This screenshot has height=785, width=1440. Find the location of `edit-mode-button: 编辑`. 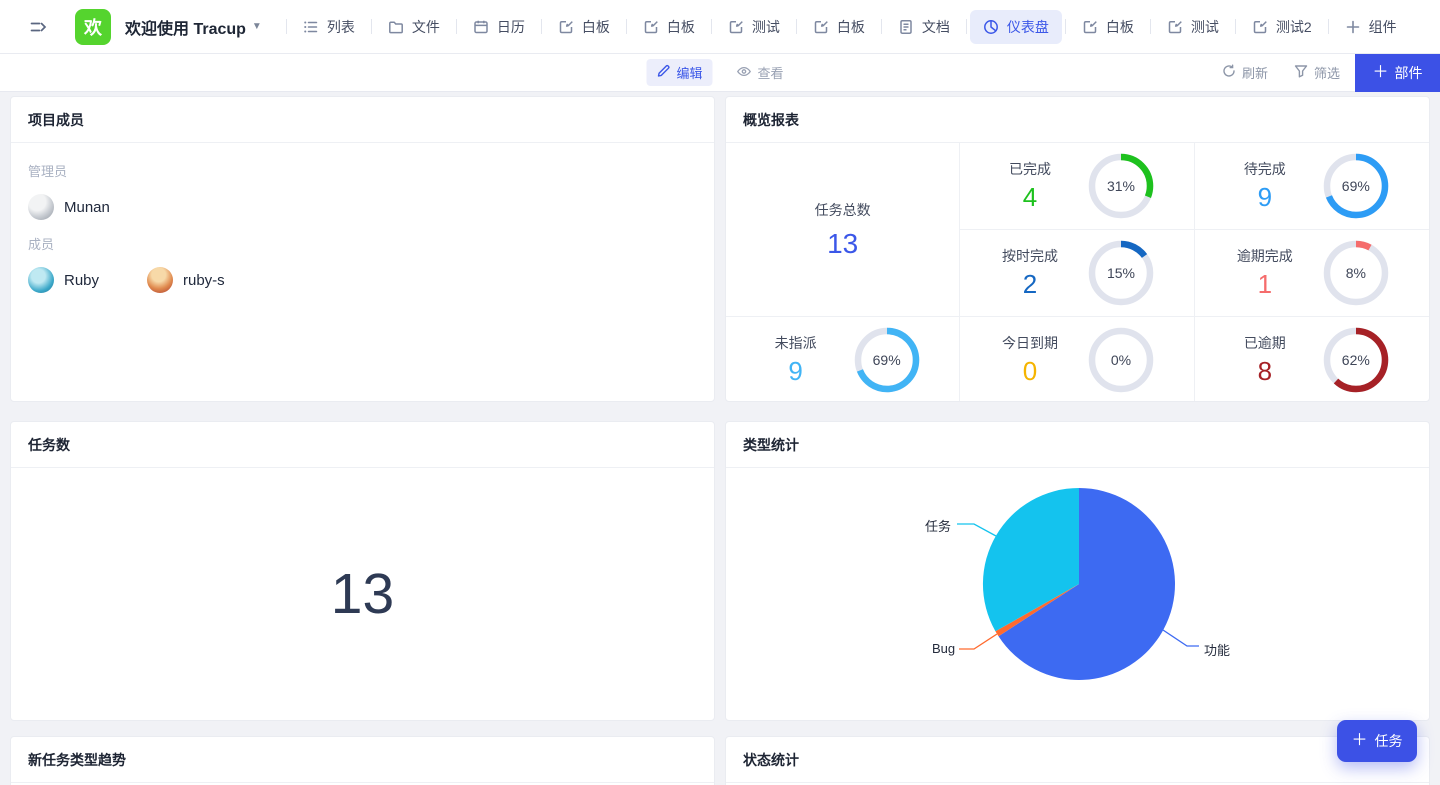

edit-mode-button: 编辑 is located at coordinates (679, 72).